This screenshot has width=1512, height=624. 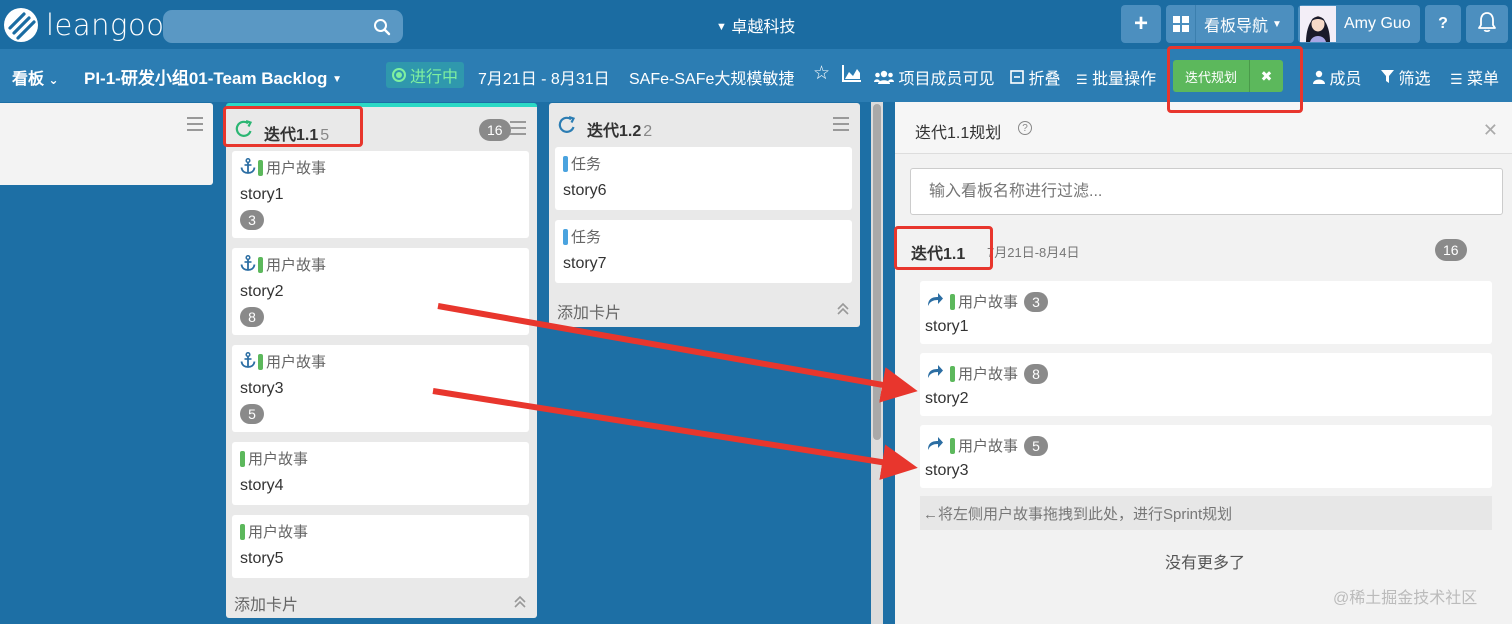 What do you see at coordinates (852, 75) in the screenshot?
I see `chart-icon` at bounding box center [852, 75].